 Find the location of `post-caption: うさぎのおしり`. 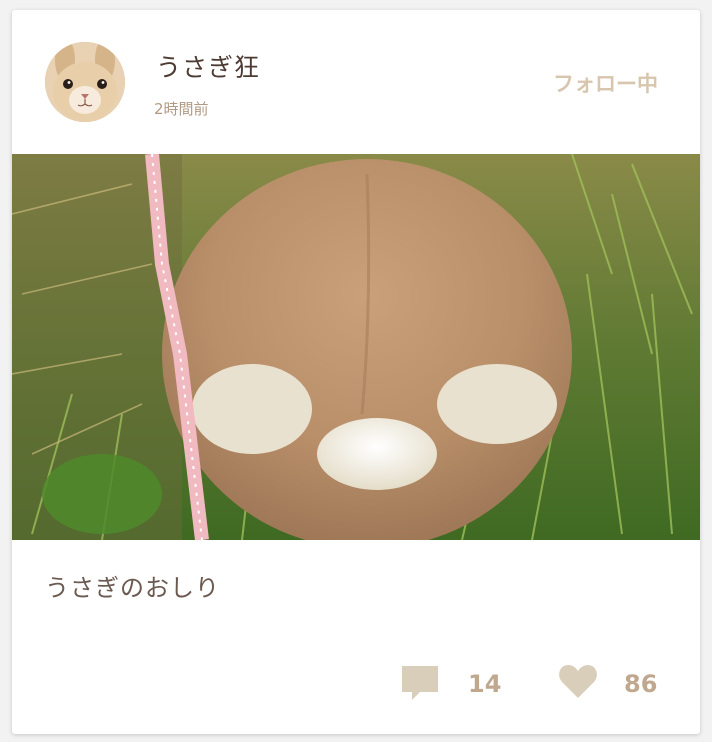

post-caption: うさぎのおしり is located at coordinates (132, 588).